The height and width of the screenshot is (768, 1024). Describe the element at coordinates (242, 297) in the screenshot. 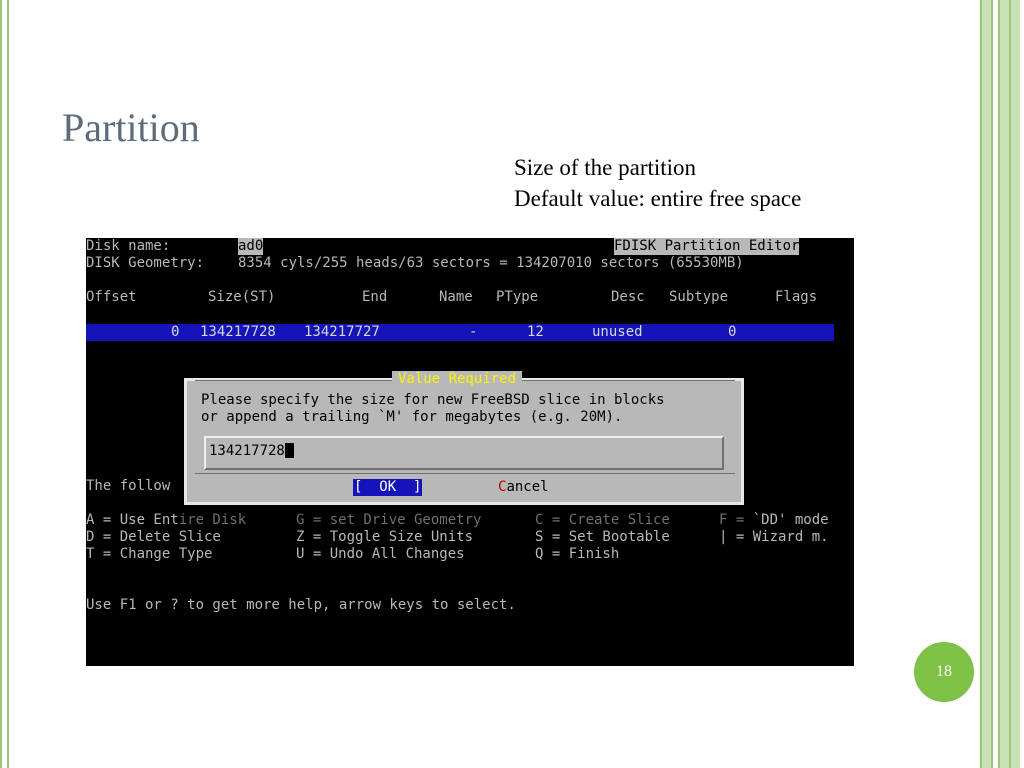

I see `col-size: Size(ST)` at that location.